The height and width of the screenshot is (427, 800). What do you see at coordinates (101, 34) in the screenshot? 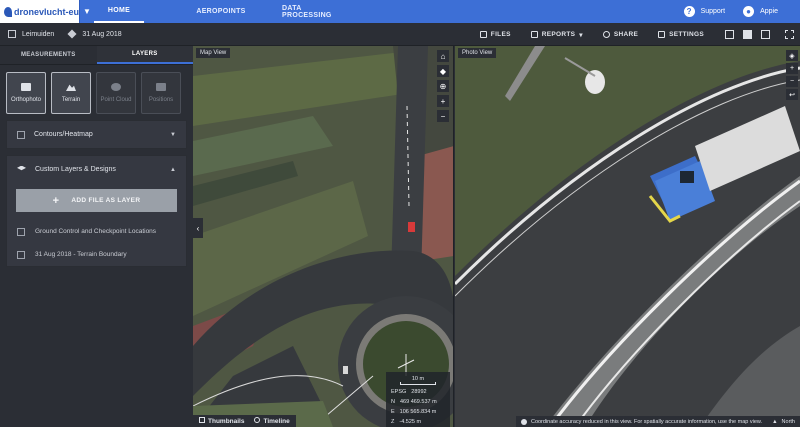
I see `breadcrumb-date: 31 Aug 2018` at bounding box center [101, 34].